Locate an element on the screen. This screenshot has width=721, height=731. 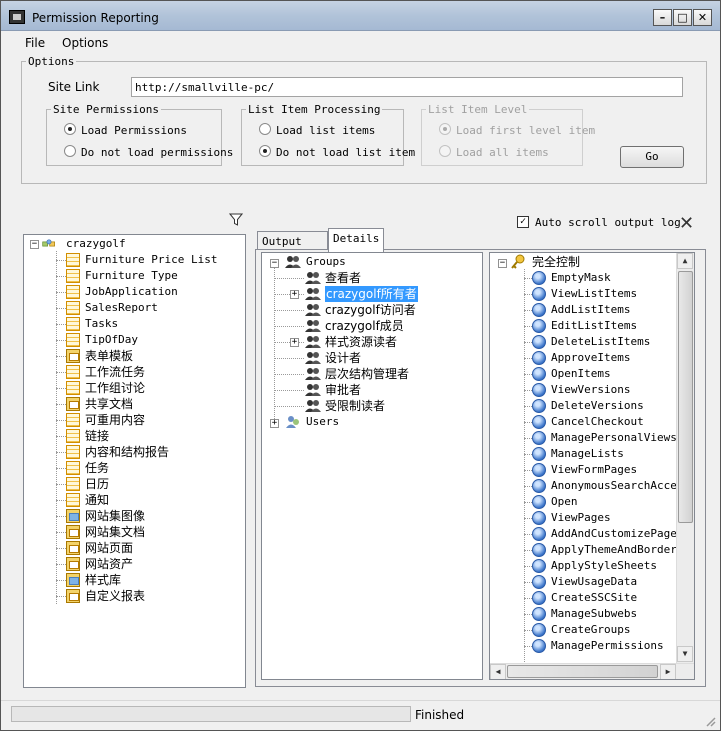
permission-tree-item-label: EmptyMask is located at coordinates (581, 277).